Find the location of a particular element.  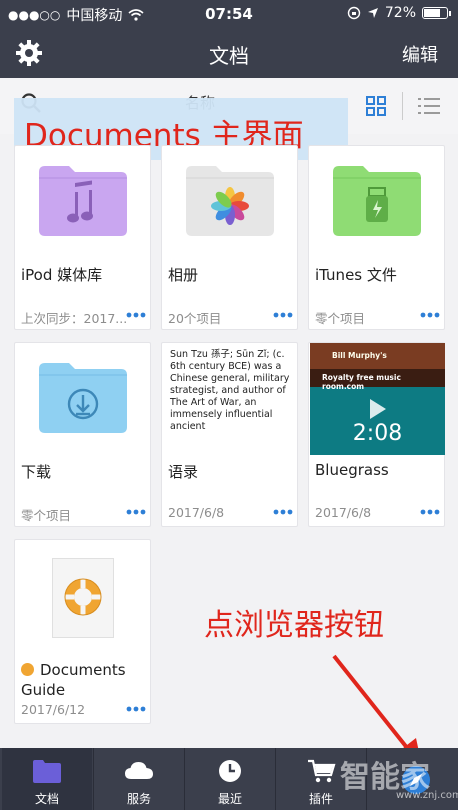

video-duration: 2:08 is located at coordinates (377, 433).